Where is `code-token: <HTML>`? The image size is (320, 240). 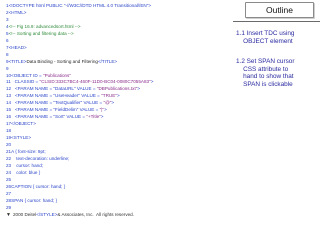
code-token: <HTML> is located at coordinates (17, 12).